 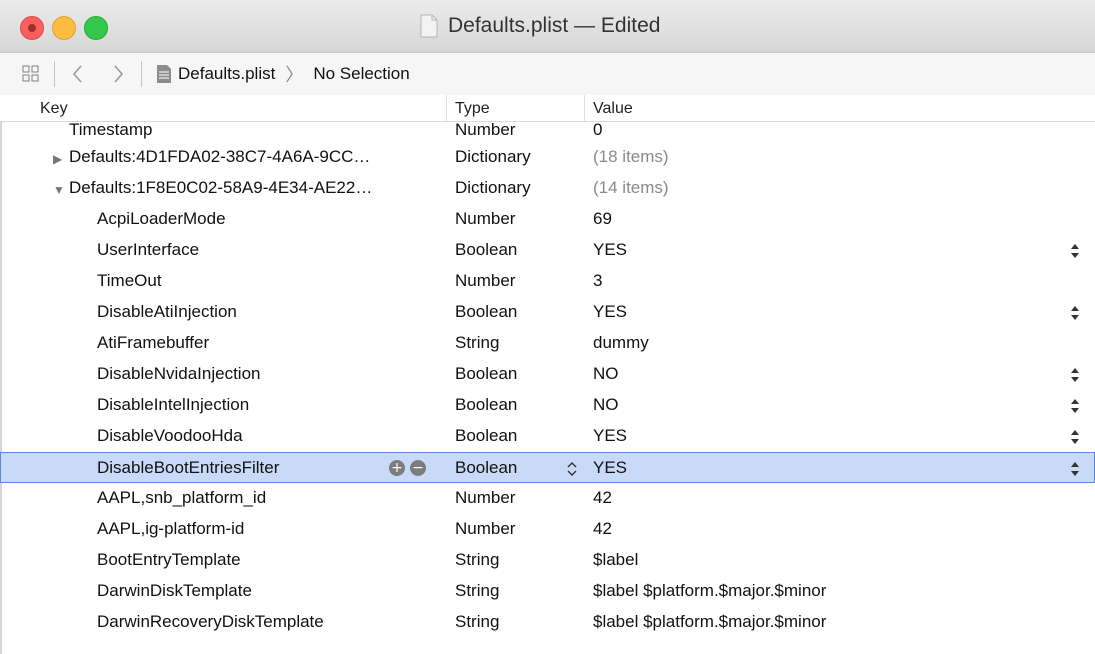 I want to click on zoom-window-button, so click(x=96, y=28).